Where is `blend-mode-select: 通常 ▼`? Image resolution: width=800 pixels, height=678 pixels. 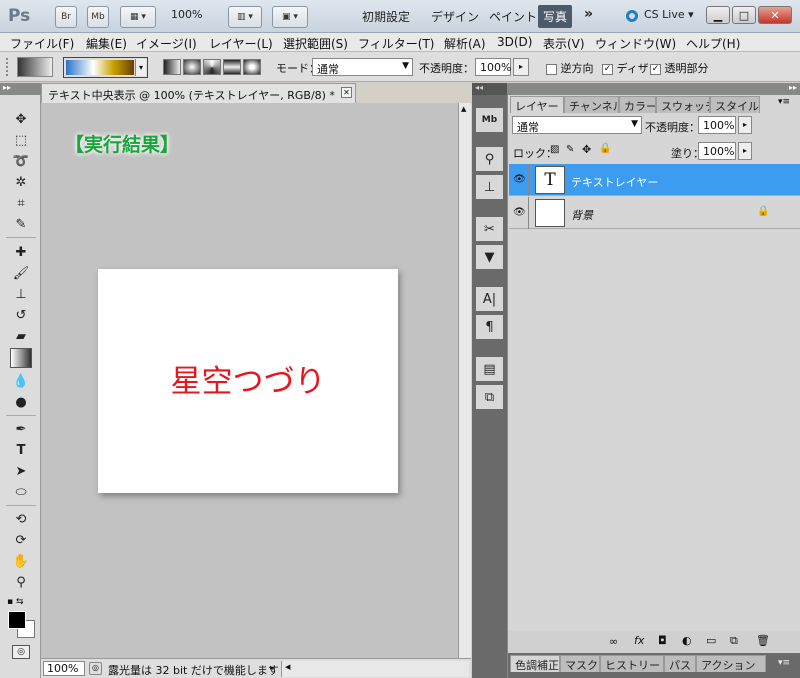 blend-mode-select: 通常 ▼ is located at coordinates (577, 125).